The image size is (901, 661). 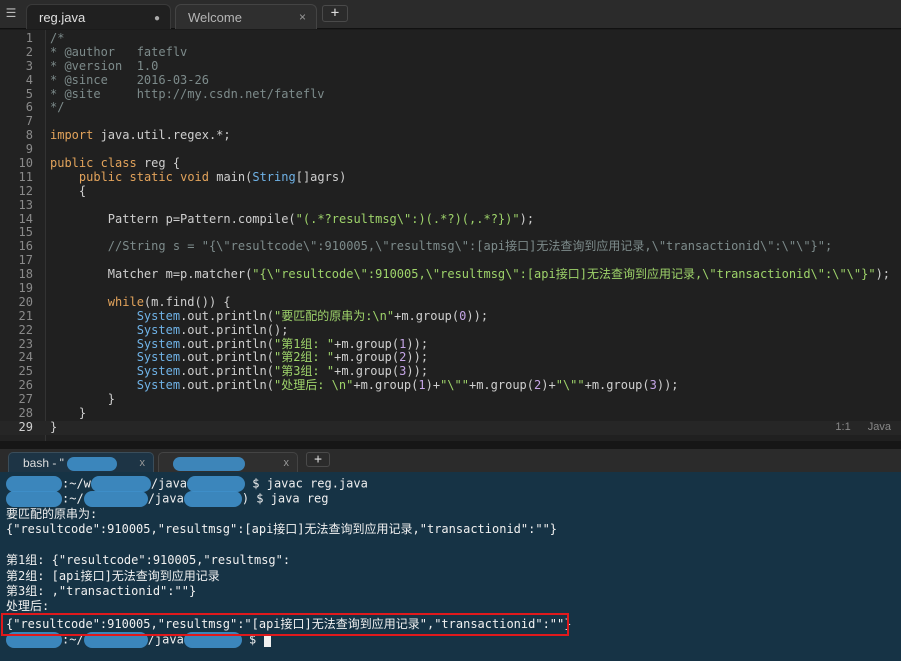 What do you see at coordinates (653, 385) in the screenshot?
I see `code-token: 3` at bounding box center [653, 385].